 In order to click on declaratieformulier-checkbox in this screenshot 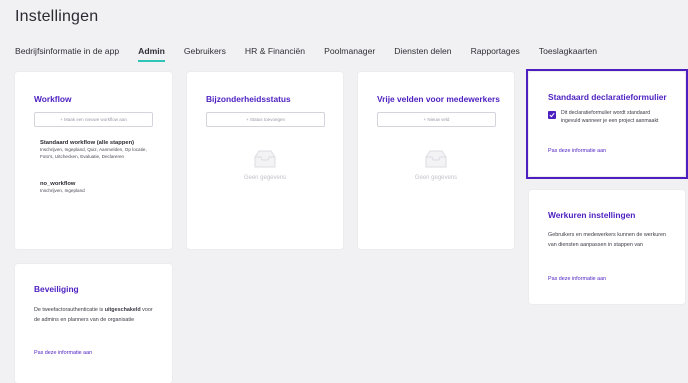, I will do `click(552, 115)`.